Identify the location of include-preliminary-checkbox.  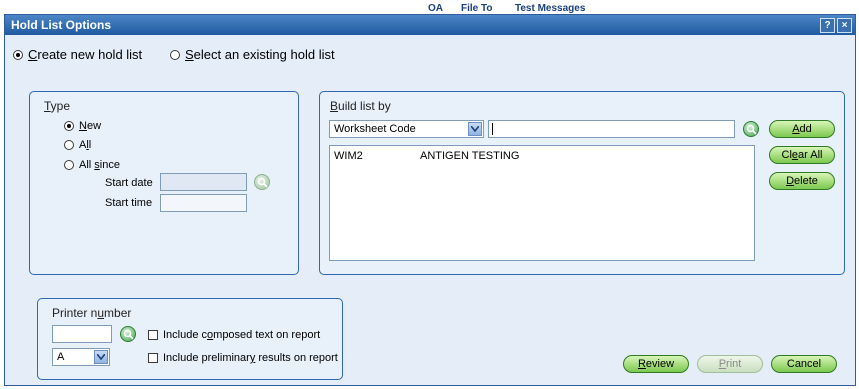
(153, 358).